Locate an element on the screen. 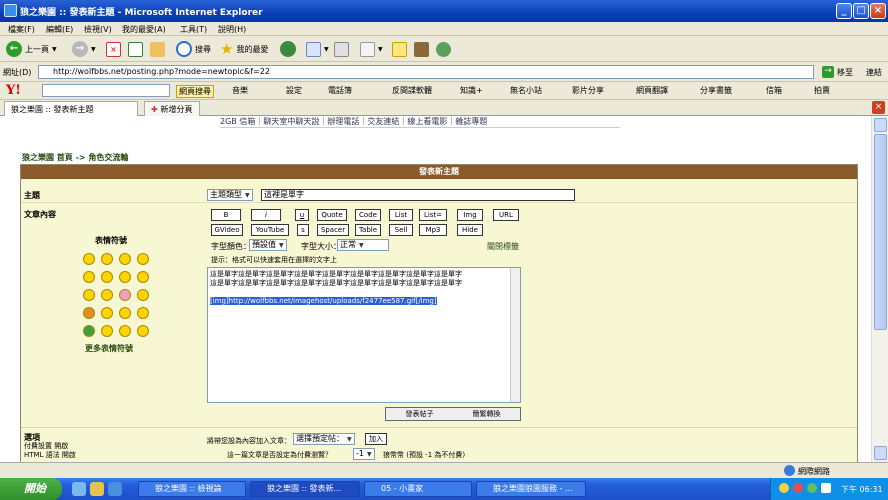 This screenshot has width=888, height=500. breadcrumb: 狼之樂園 首頁 -> 角色交流輪 is located at coordinates (75, 157).